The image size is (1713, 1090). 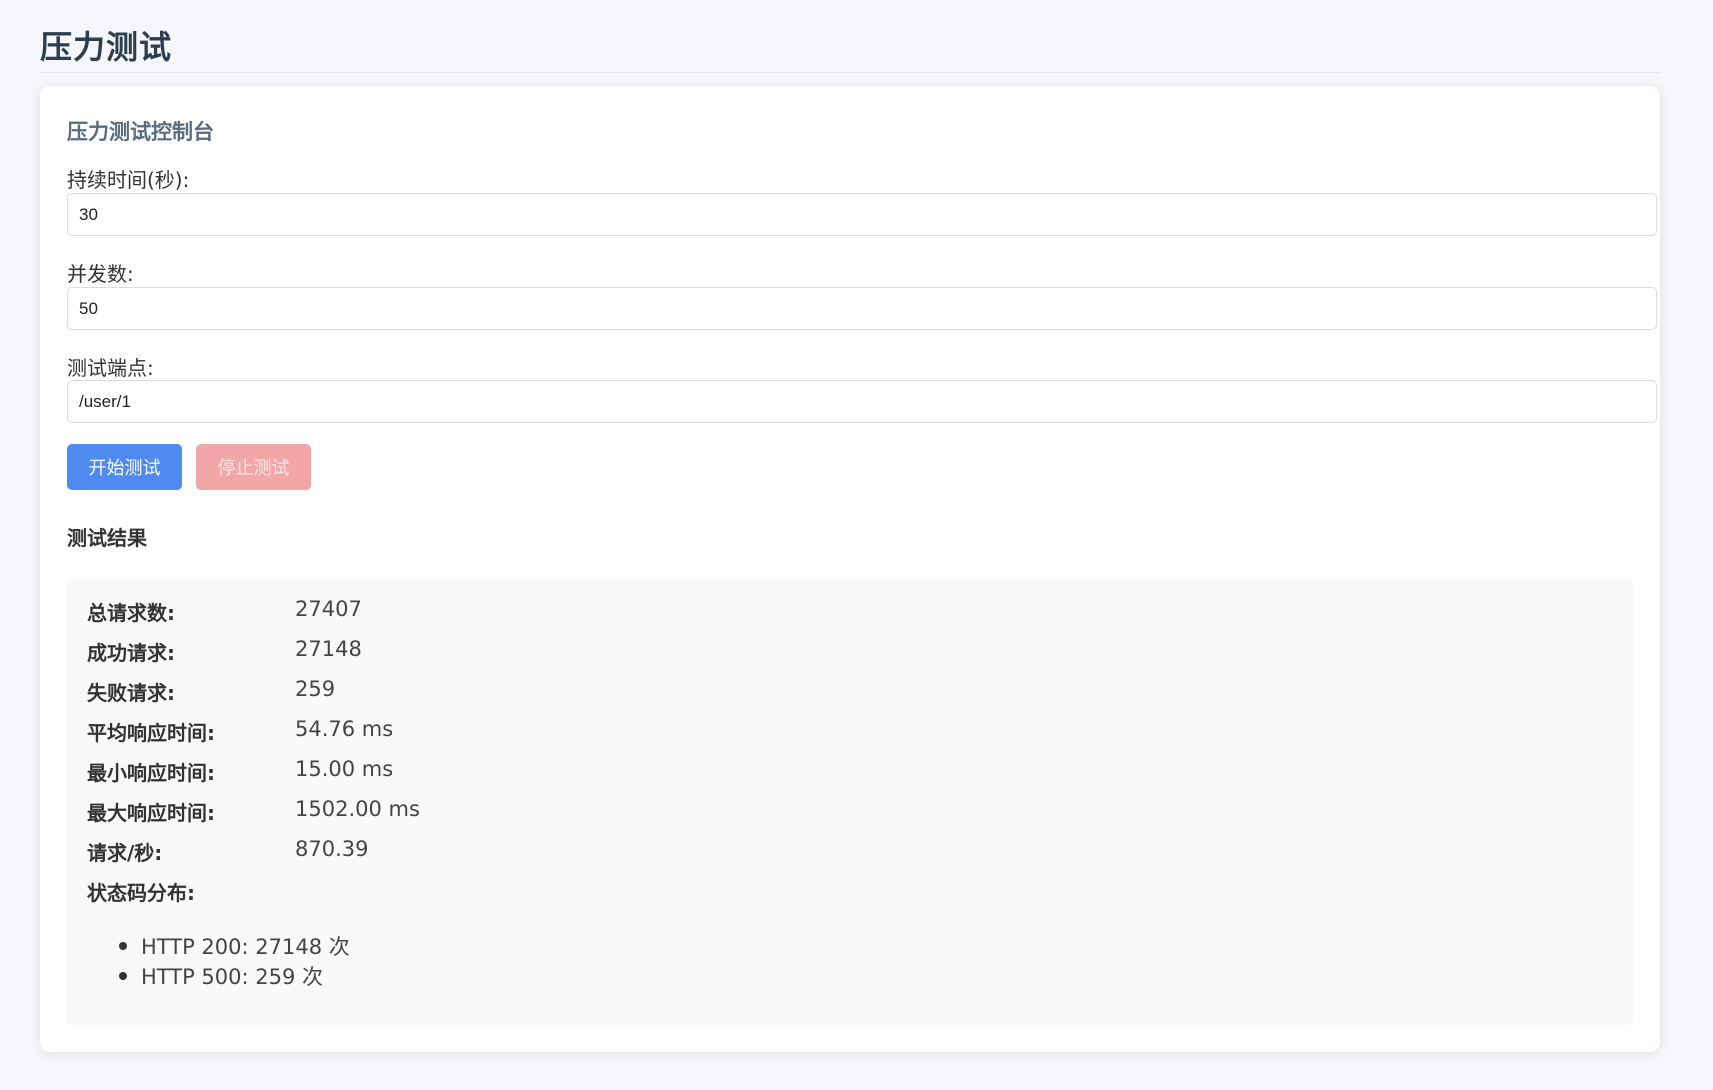 What do you see at coordinates (328, 649) in the screenshot?
I see `stat-value: 27148` at bounding box center [328, 649].